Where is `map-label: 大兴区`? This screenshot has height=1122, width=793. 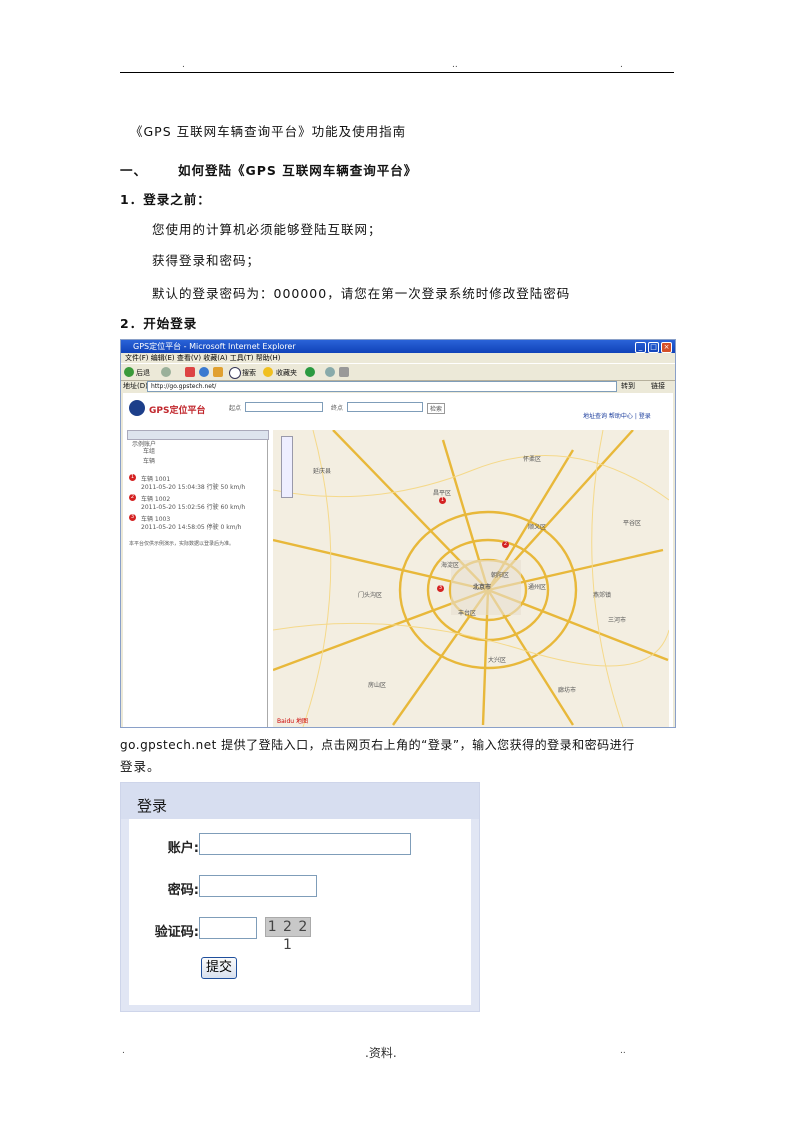
map-label: 大兴区 is located at coordinates (497, 660).